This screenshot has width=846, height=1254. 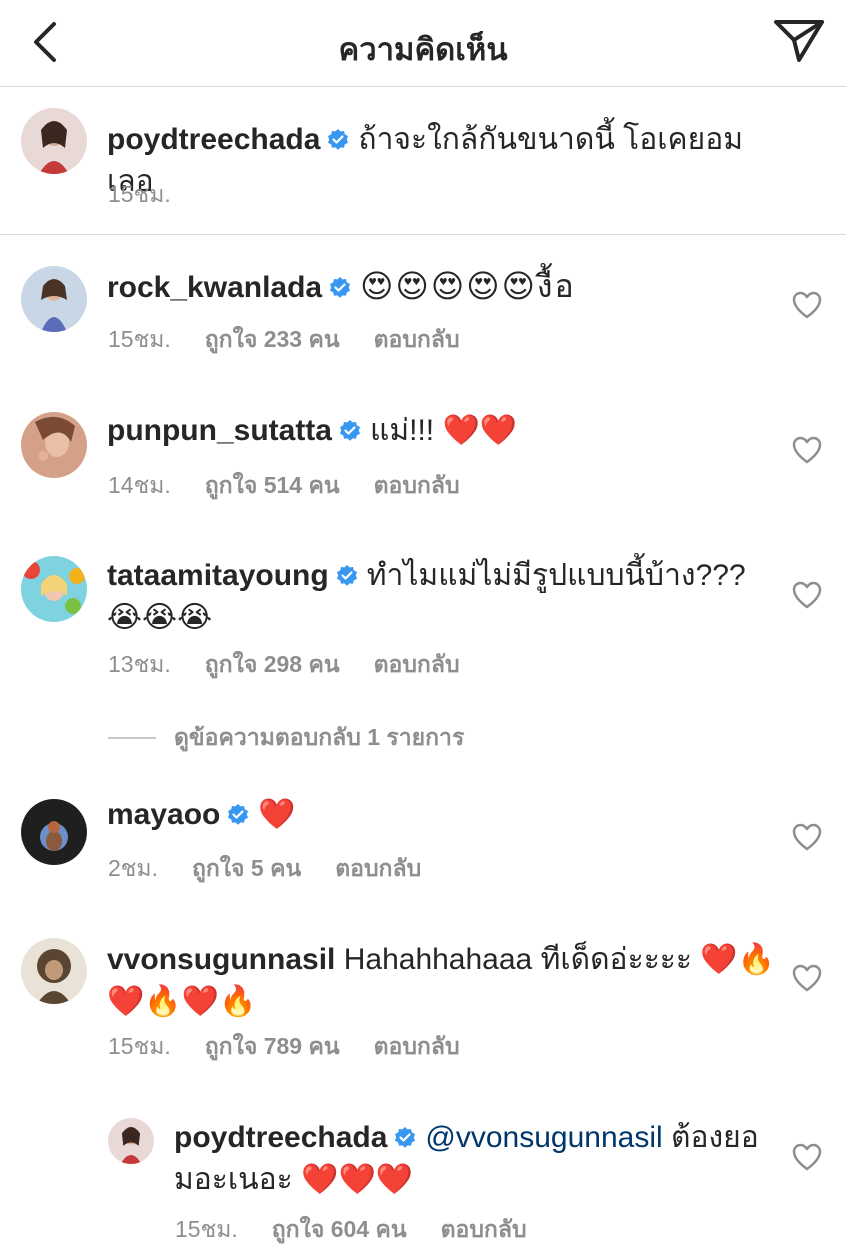 What do you see at coordinates (444, 430) in the screenshot?
I see `comment-text: แม่!!! ❤️❤️` at bounding box center [444, 430].